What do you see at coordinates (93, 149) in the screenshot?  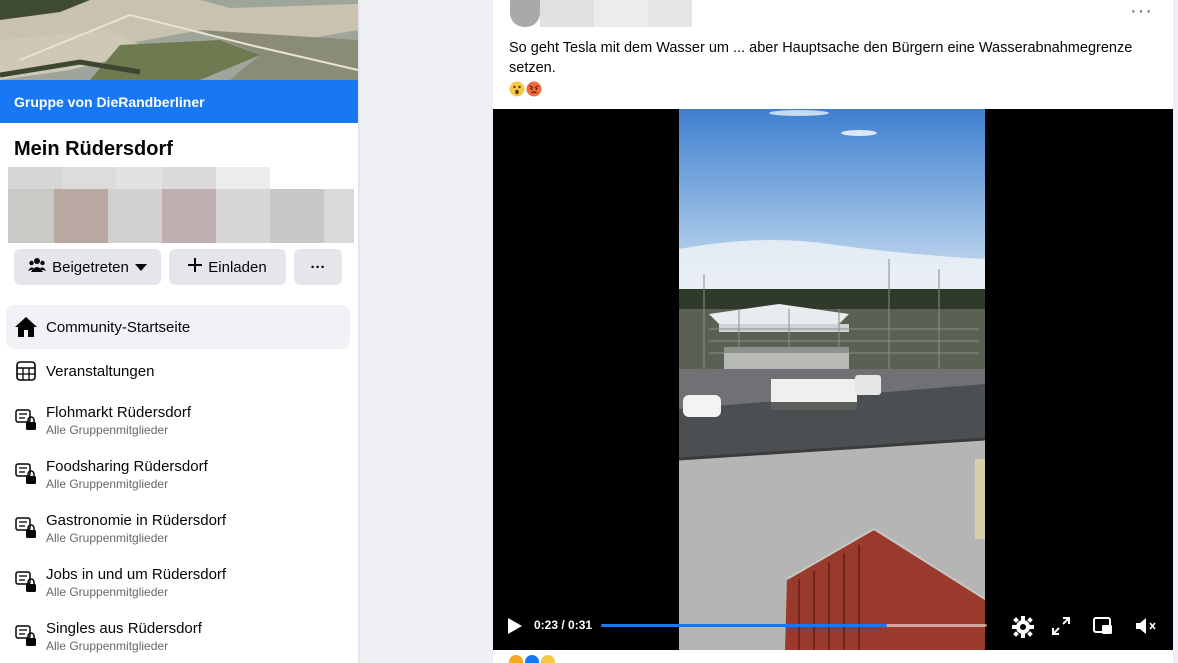 I see `group-name: Mein Rüdersdorf` at bounding box center [93, 149].